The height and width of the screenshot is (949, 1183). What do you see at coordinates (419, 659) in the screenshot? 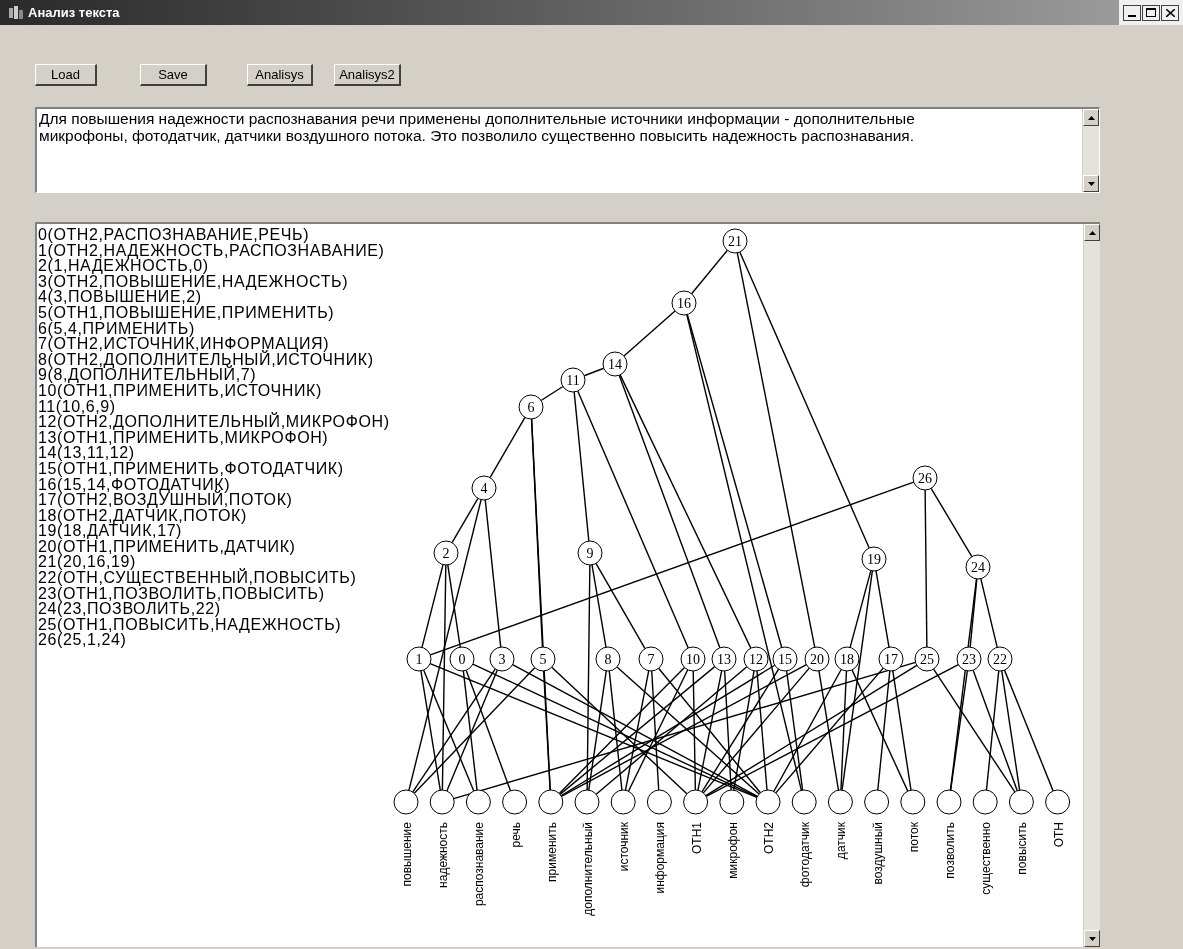
I see `graph-node: 1` at bounding box center [419, 659].